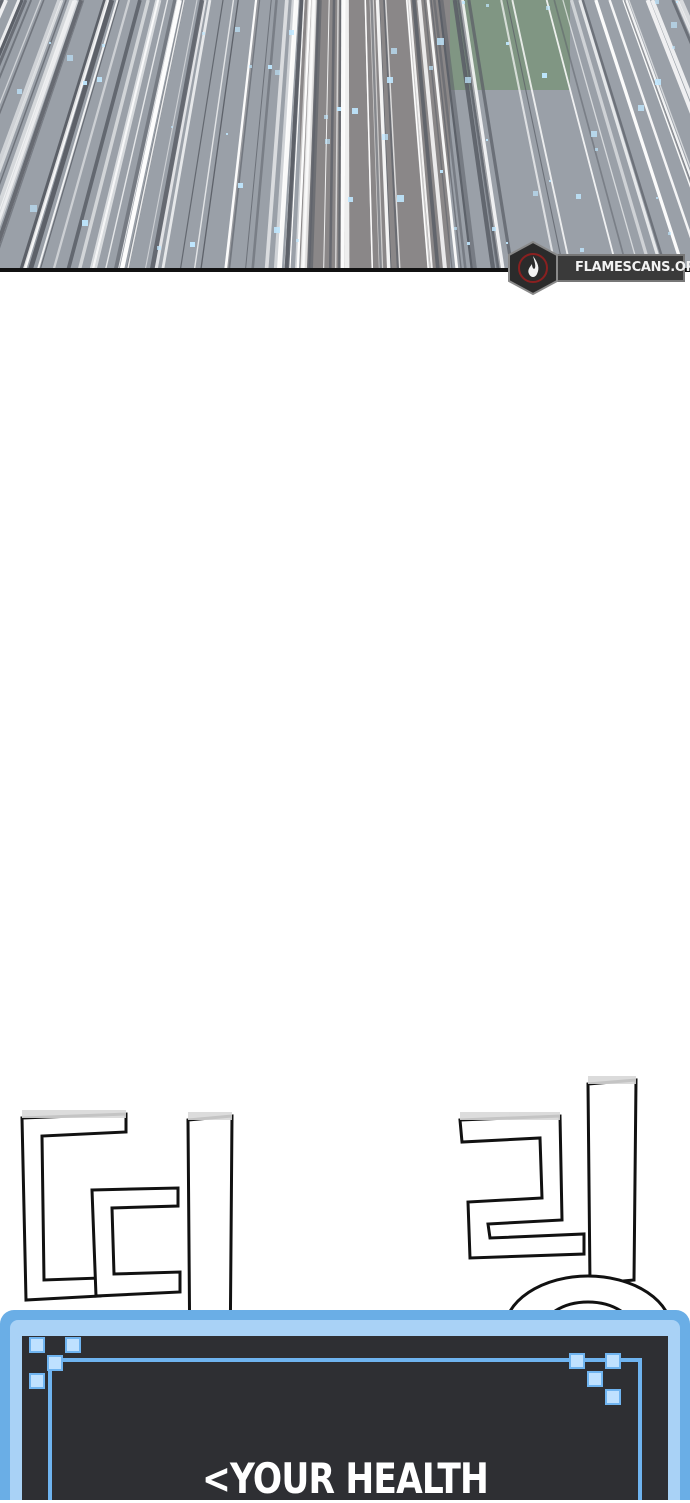 The image size is (690, 1503). What do you see at coordinates (595, 1379) in the screenshot?
I see `corner-ornament-right` at bounding box center [595, 1379].